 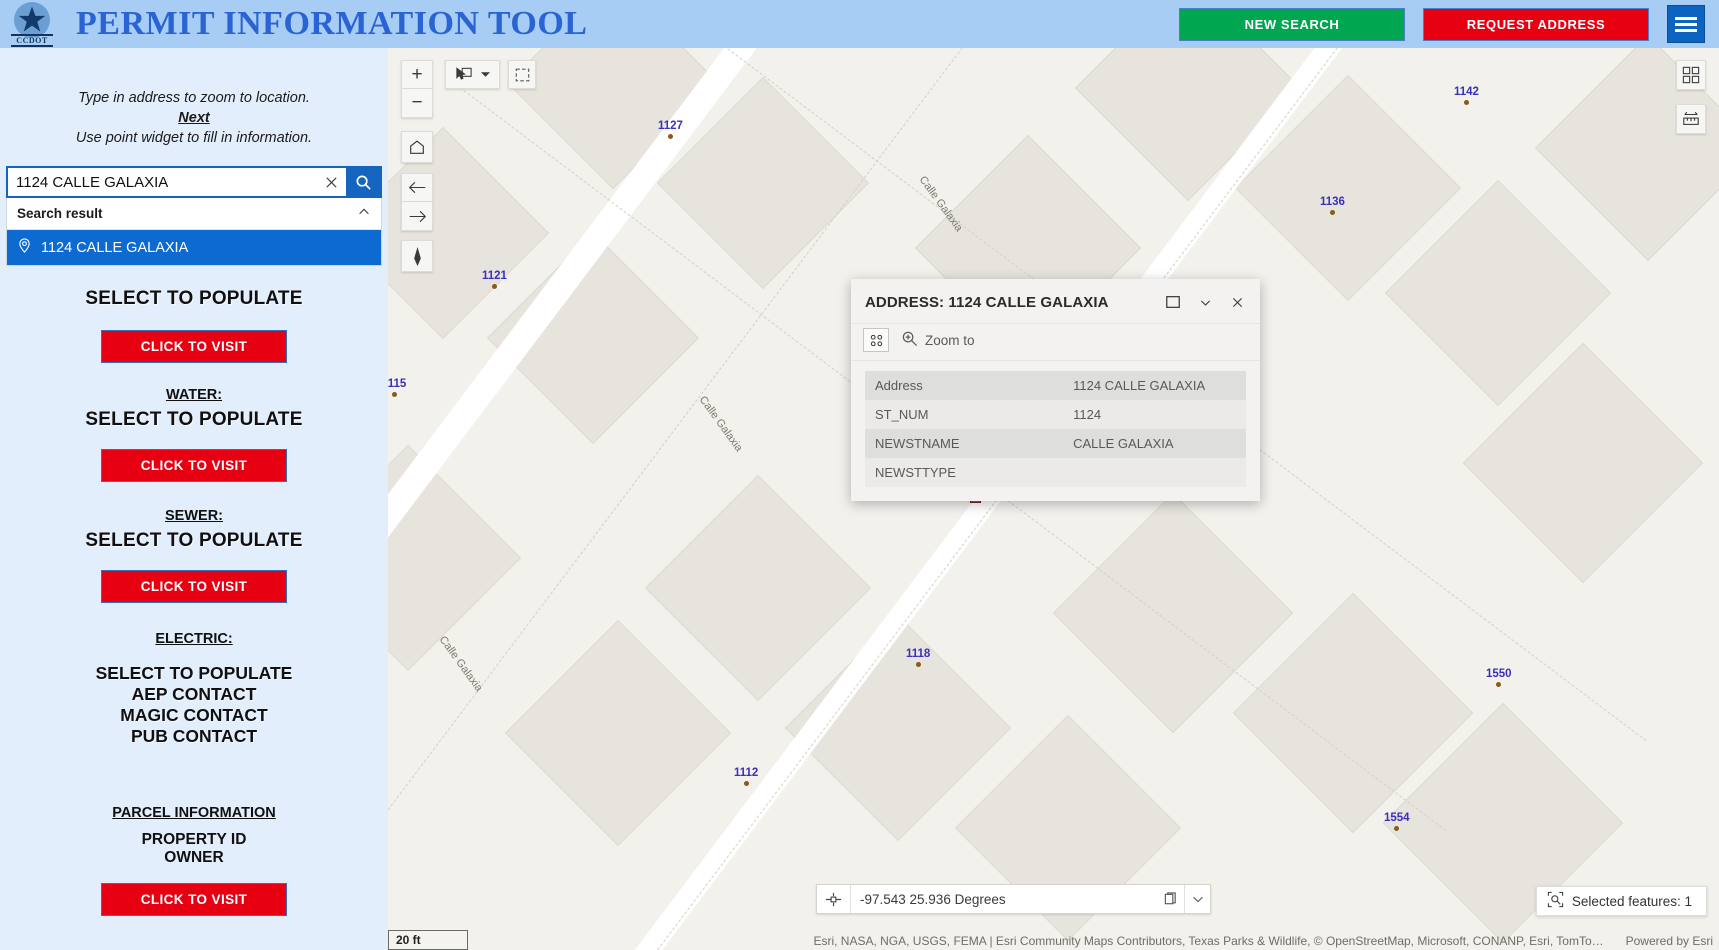 What do you see at coordinates (194, 298) in the screenshot?
I see `status-select-to-populate-1: SELECT TO POPULATE` at bounding box center [194, 298].